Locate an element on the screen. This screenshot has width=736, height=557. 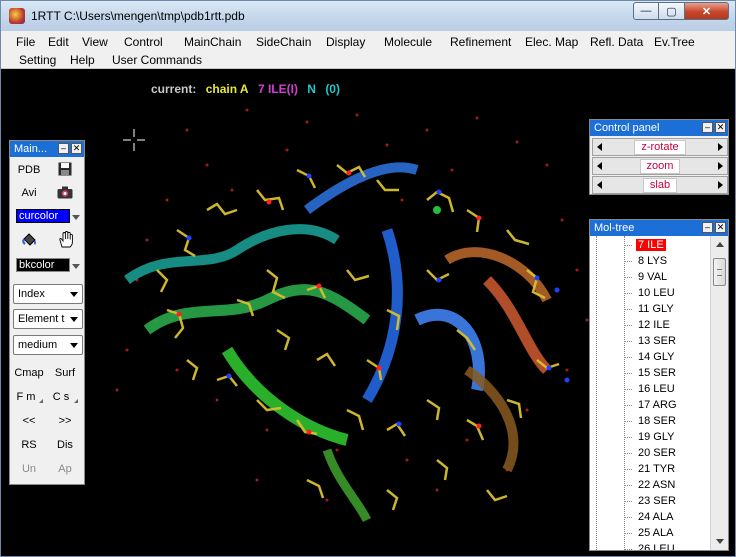
menu-file: File is located at coordinates (25, 42).